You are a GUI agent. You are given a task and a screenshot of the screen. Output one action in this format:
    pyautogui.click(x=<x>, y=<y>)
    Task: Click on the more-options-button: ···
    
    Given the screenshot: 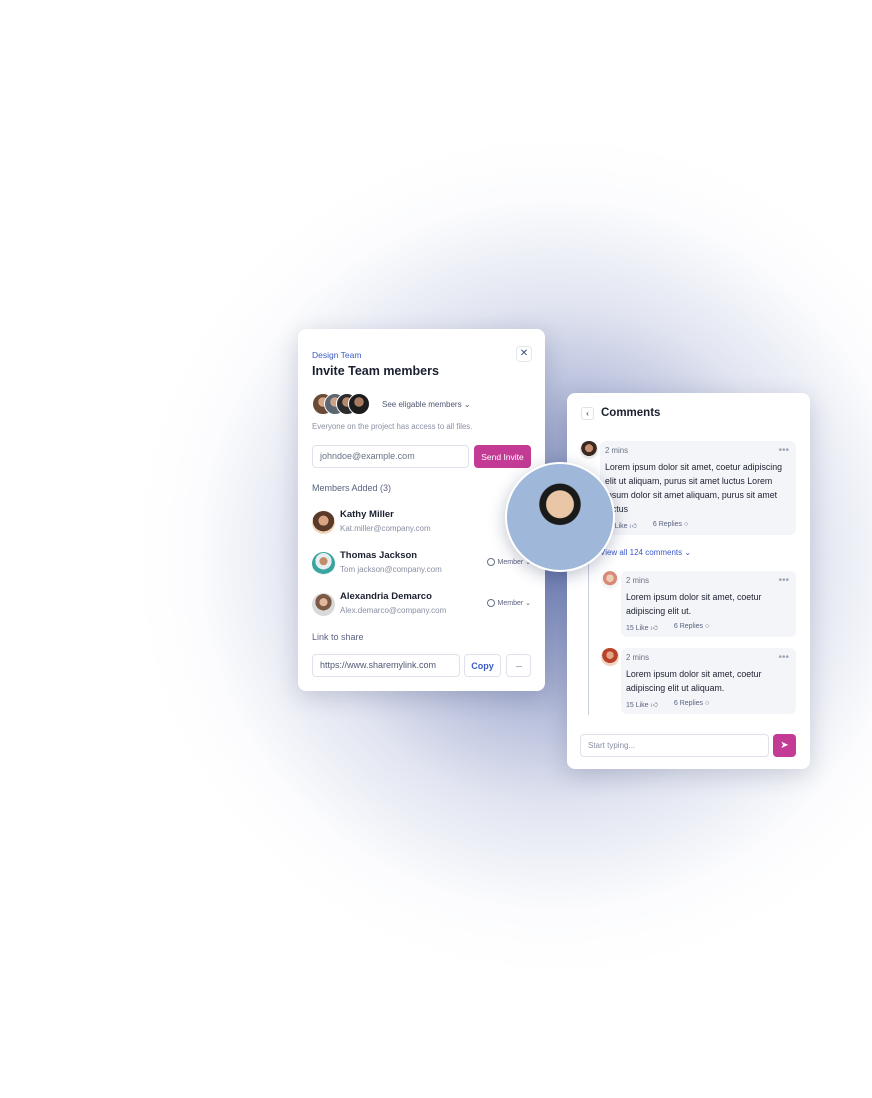 What is the action you would take?
    pyautogui.click(x=518, y=665)
    